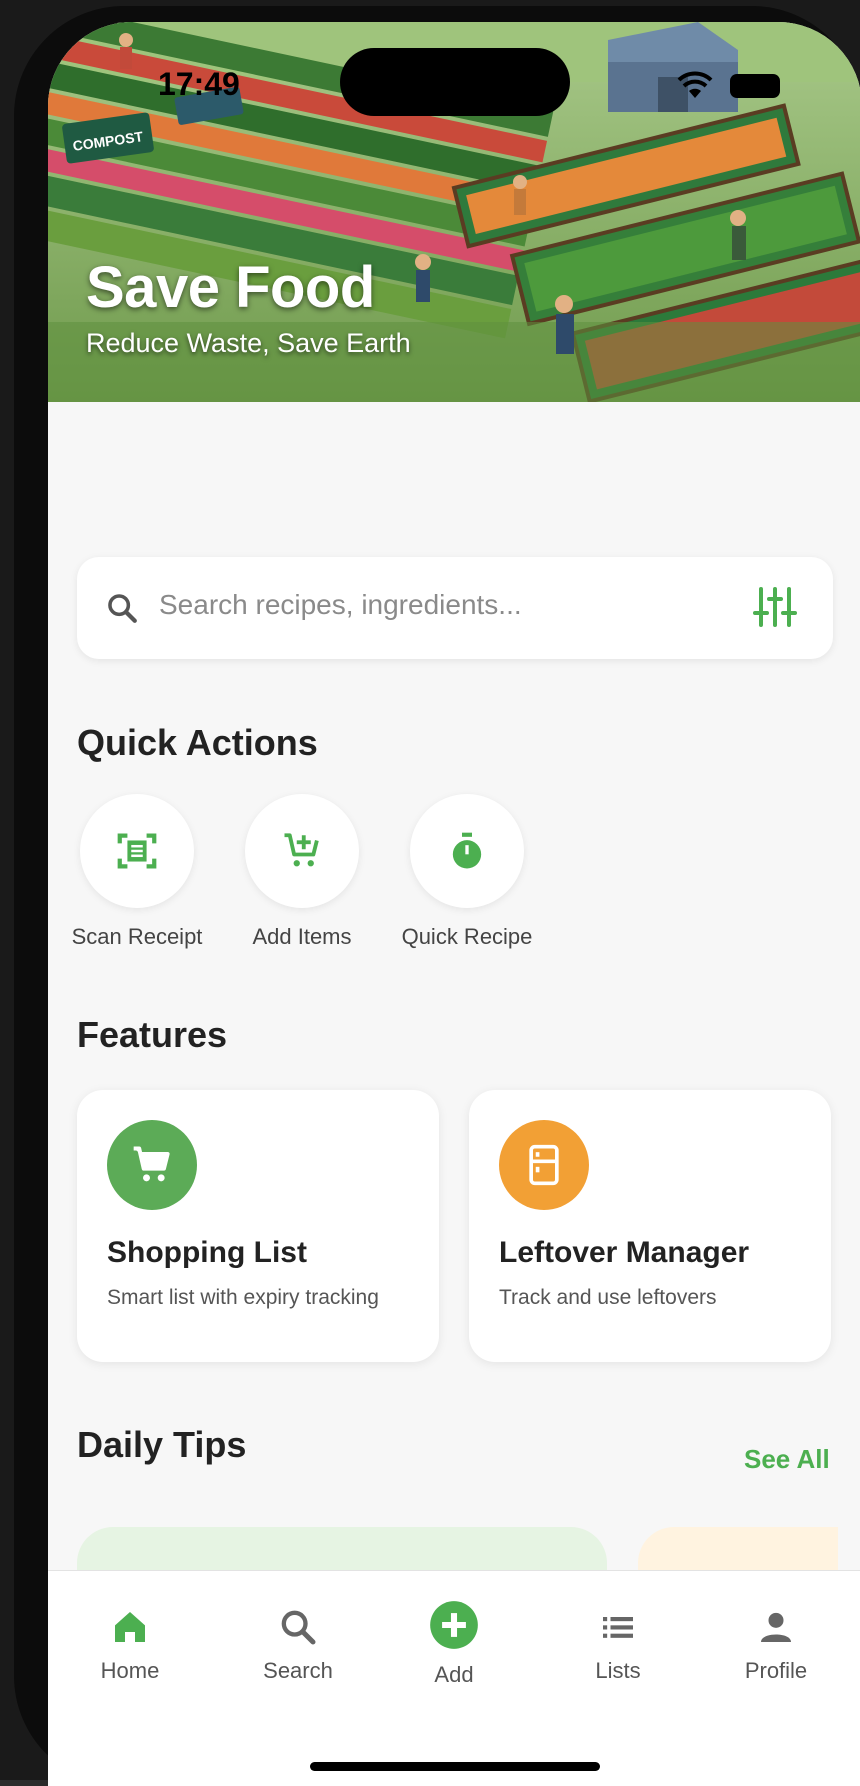 The image size is (860, 1786). What do you see at coordinates (776, 1645) in the screenshot?
I see `nav-profile: Profile` at bounding box center [776, 1645].